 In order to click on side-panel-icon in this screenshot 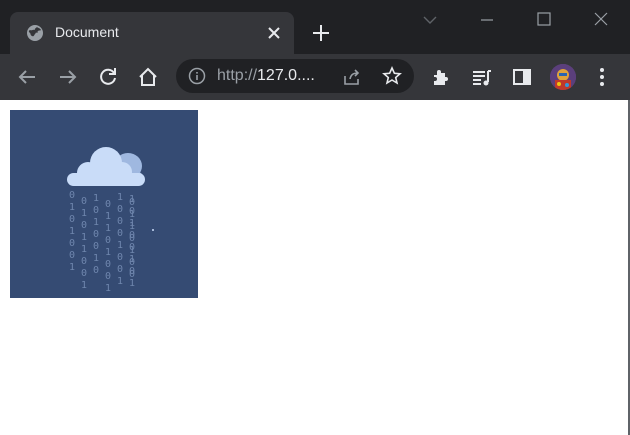, I will do `click(522, 77)`.